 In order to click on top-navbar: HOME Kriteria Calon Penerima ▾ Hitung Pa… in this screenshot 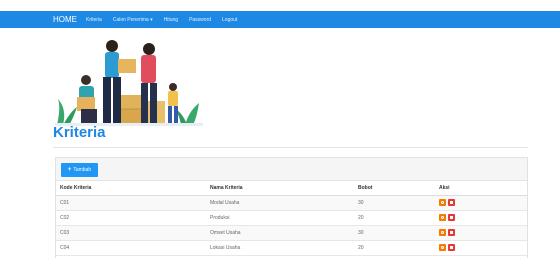, I will do `click(280, 19)`.